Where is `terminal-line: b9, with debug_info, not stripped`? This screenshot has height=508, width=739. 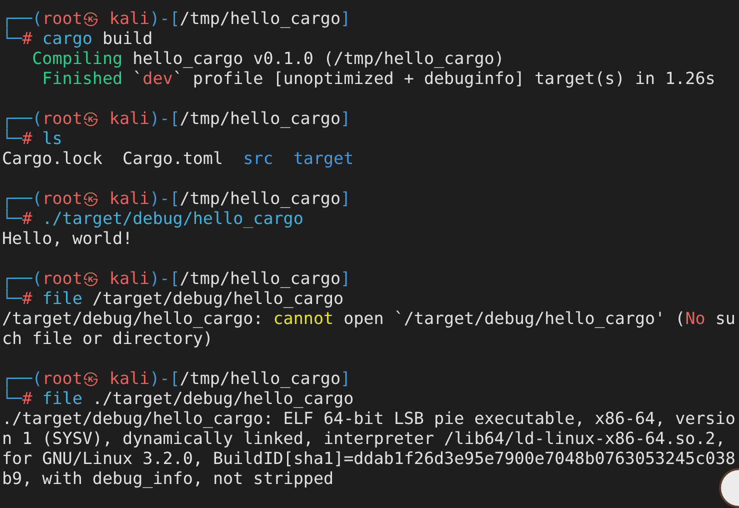 terminal-line: b9, with debug_info, not stripped is located at coordinates (168, 478).